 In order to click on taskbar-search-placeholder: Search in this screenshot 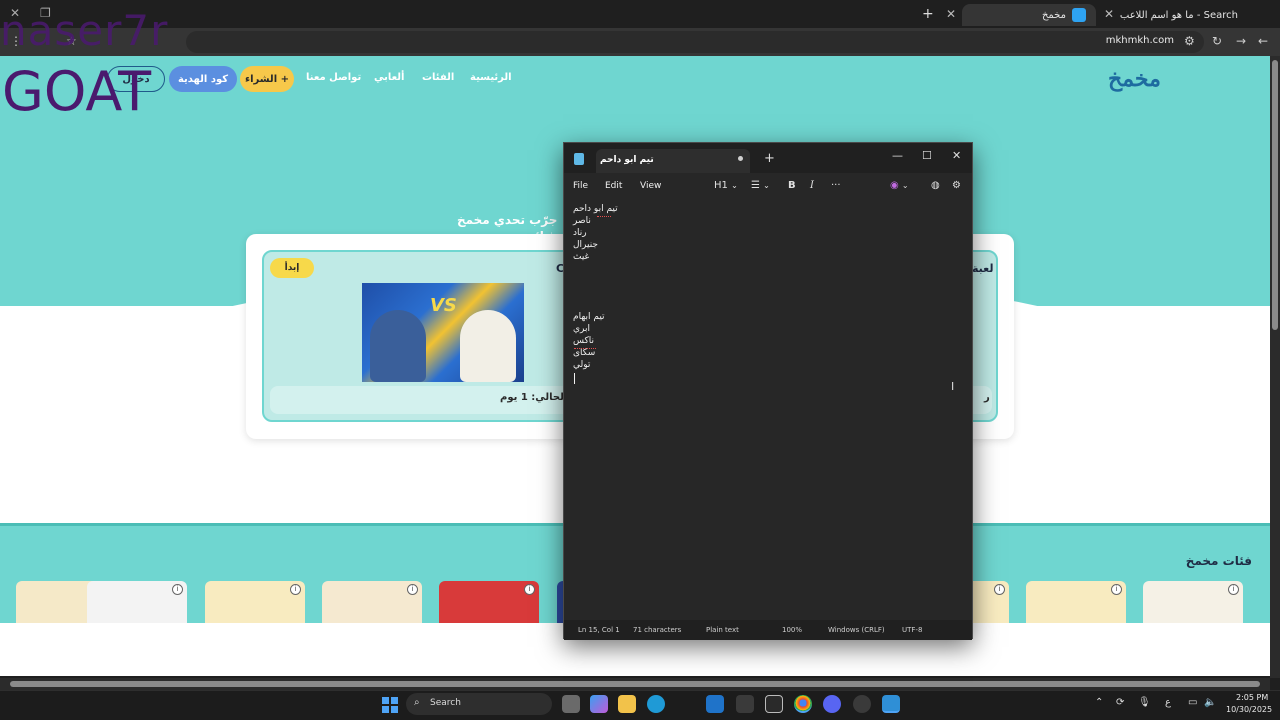, I will do `click(445, 703)`.